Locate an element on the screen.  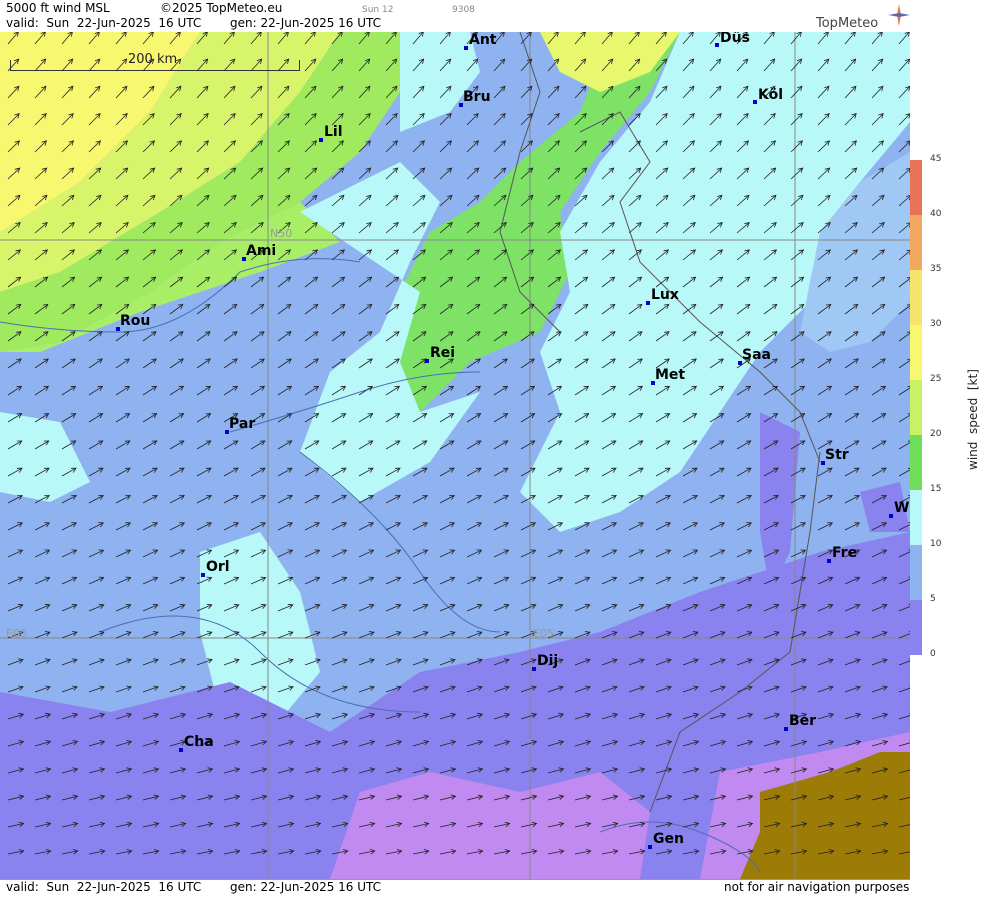
legend-tick-label: 15 is located at coordinates (935, 489).